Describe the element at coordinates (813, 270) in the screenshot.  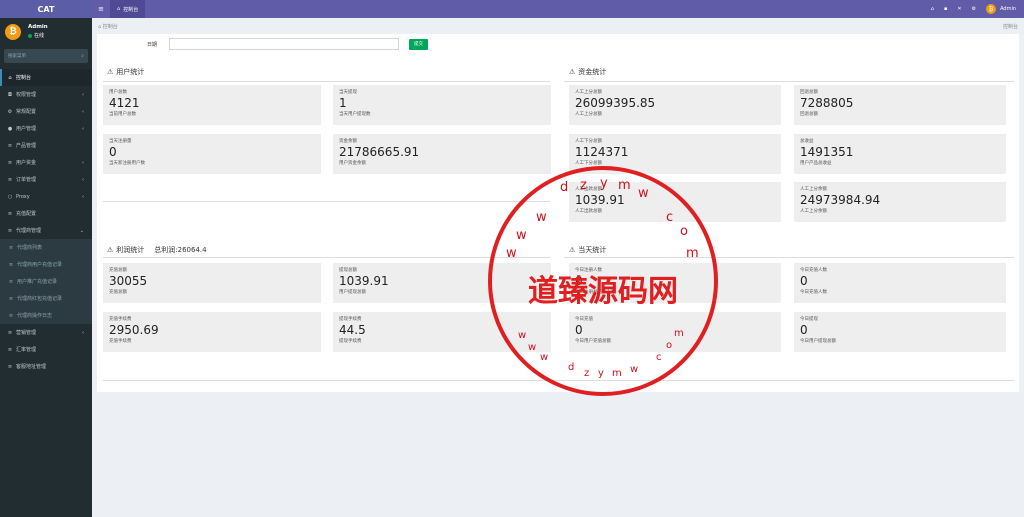
I see `stat-label: 今日充值人数` at that location.